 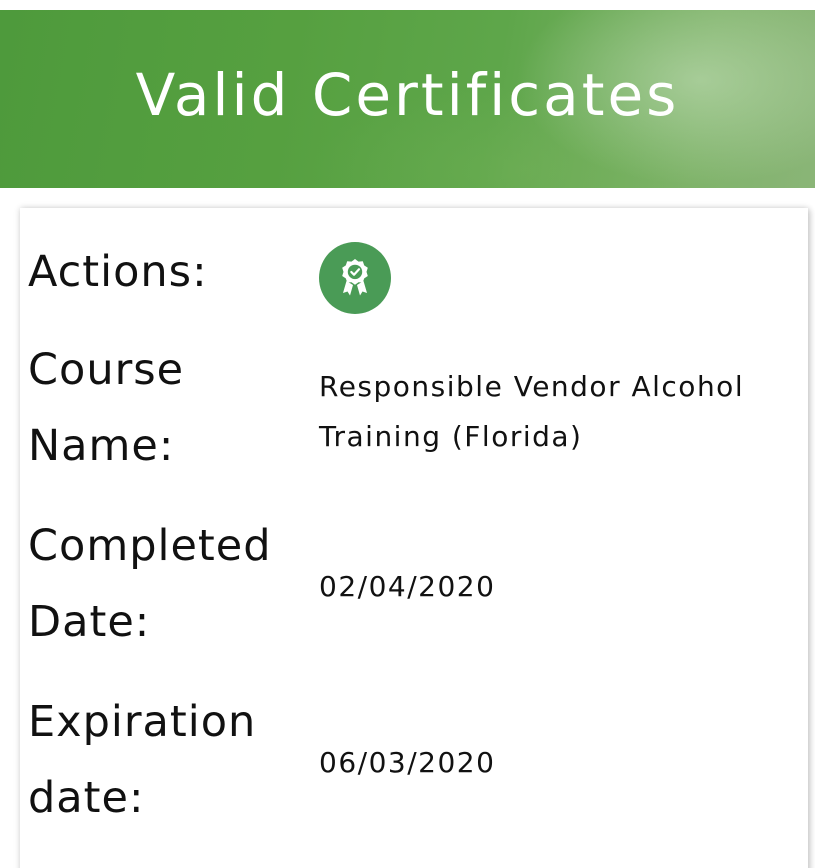 I want to click on completed-date-label-line1: Completed, so click(x=150, y=546).